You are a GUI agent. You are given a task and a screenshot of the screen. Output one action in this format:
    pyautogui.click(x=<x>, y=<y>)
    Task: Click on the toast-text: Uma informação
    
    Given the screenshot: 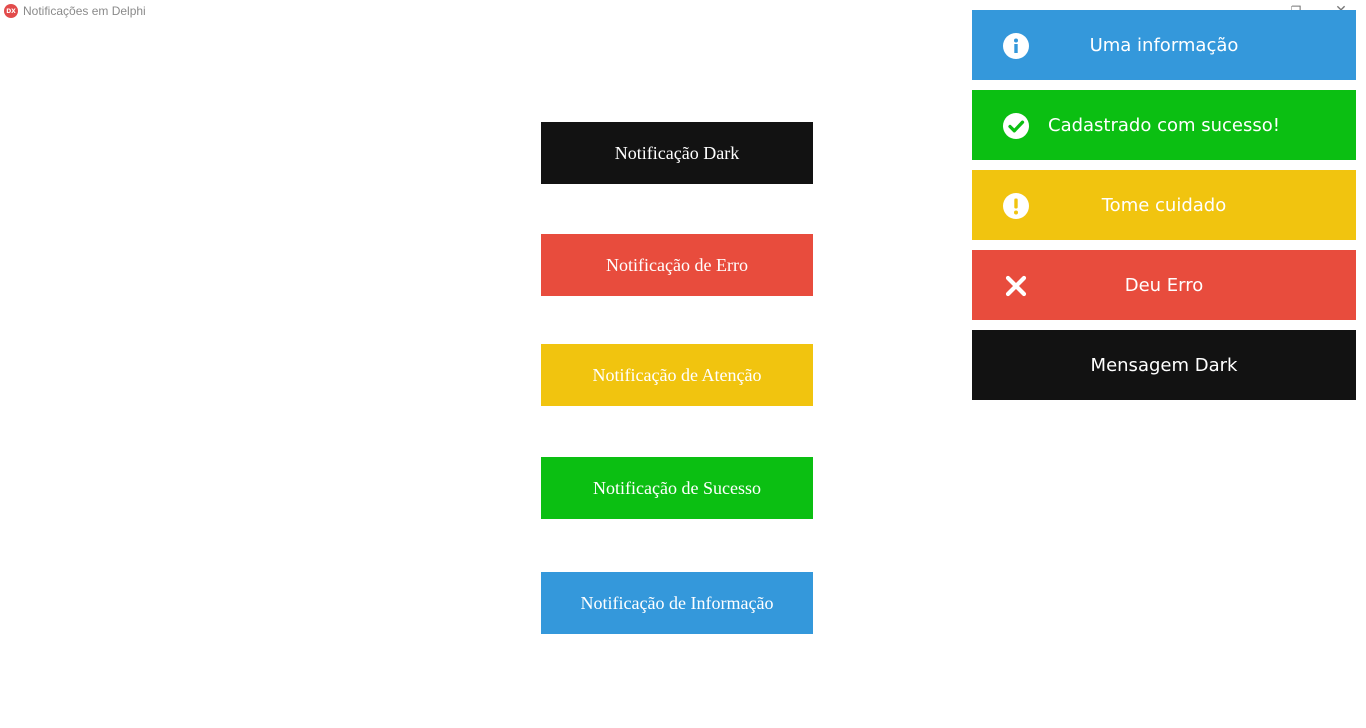 What is the action you would take?
    pyautogui.click(x=1164, y=45)
    